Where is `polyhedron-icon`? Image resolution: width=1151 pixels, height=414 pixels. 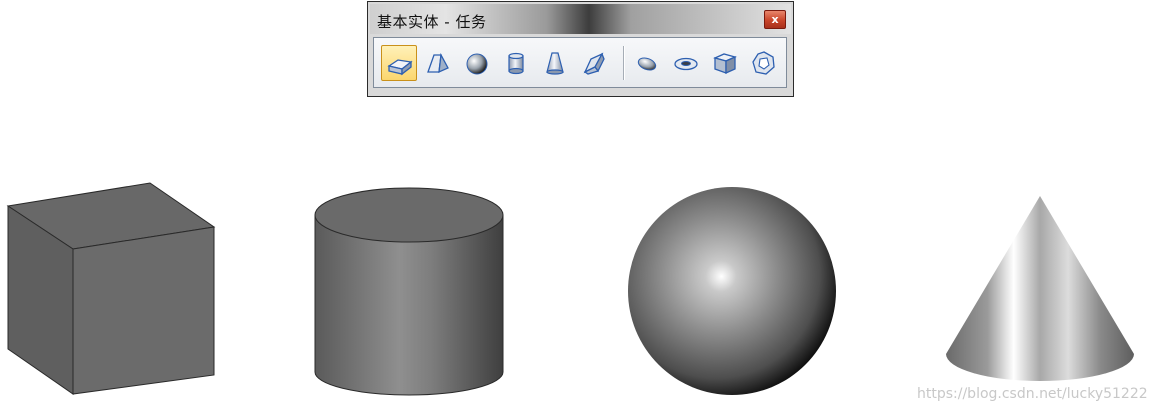
polyhedron-icon is located at coordinates (763, 63).